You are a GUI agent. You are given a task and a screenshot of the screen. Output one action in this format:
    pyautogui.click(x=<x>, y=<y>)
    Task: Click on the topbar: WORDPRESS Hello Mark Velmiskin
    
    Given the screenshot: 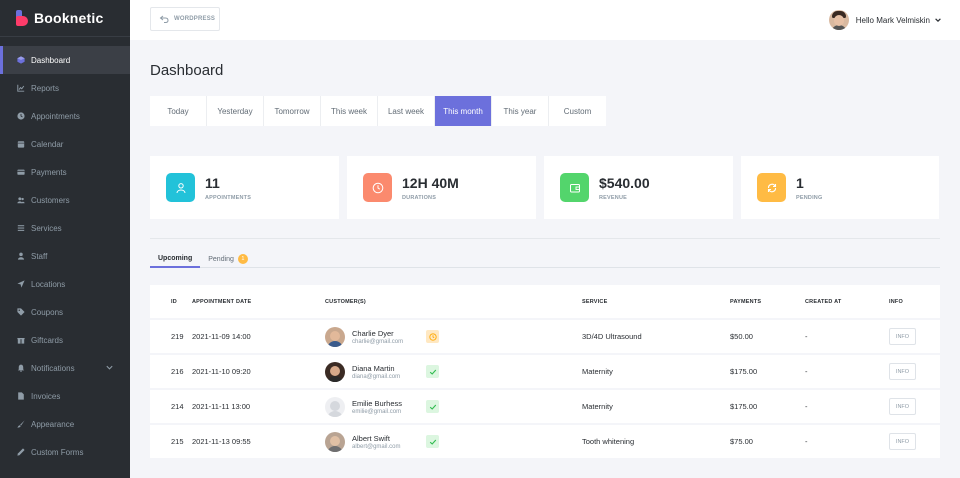 What is the action you would take?
    pyautogui.click(x=545, y=20)
    